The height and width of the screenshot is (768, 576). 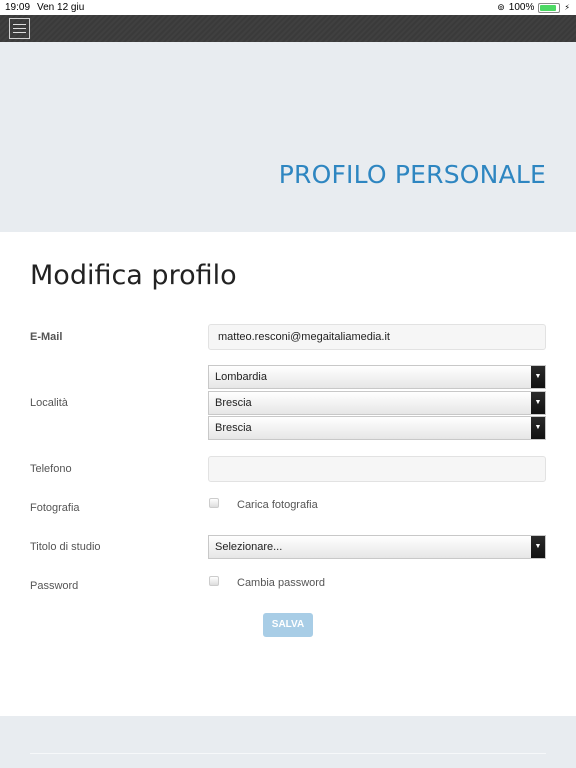 What do you see at coordinates (46, 337) in the screenshot?
I see `email-label: E-Mail` at bounding box center [46, 337].